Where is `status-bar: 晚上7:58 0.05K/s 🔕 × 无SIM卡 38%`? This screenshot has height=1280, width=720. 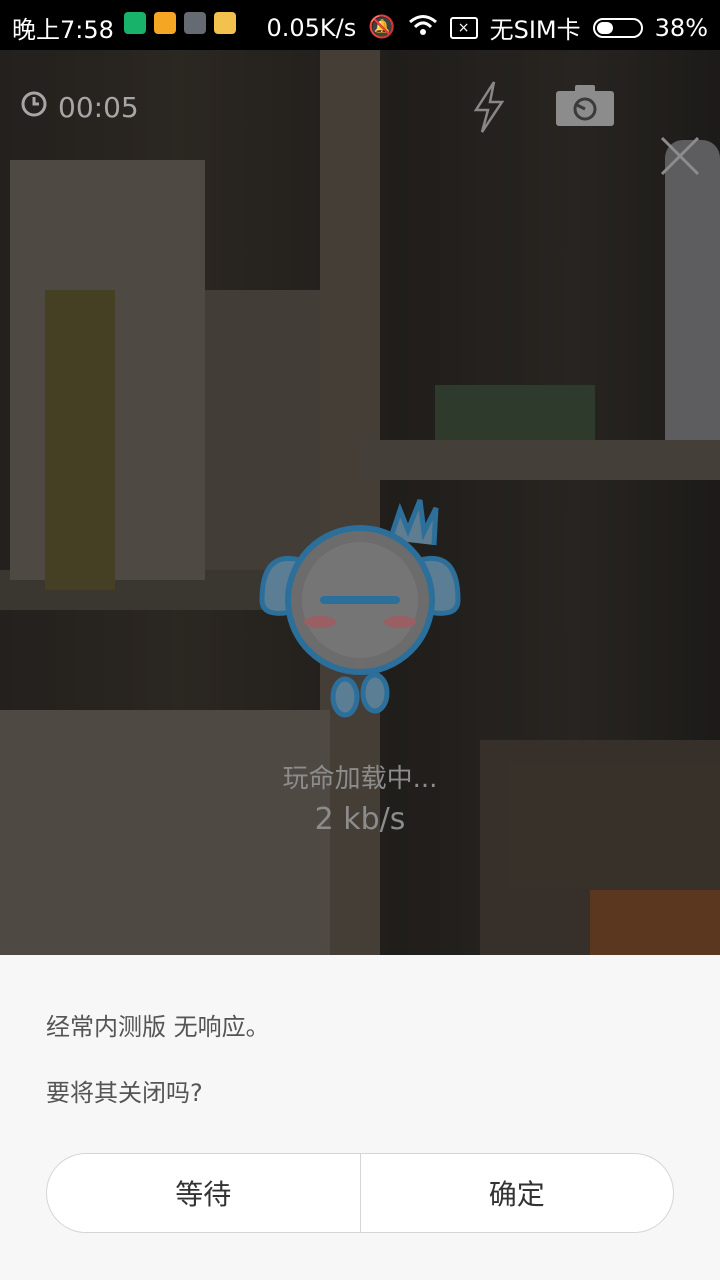
status-bar: 晚上7:58 0.05K/s 🔕 × 无SIM卡 38% is located at coordinates (360, 25).